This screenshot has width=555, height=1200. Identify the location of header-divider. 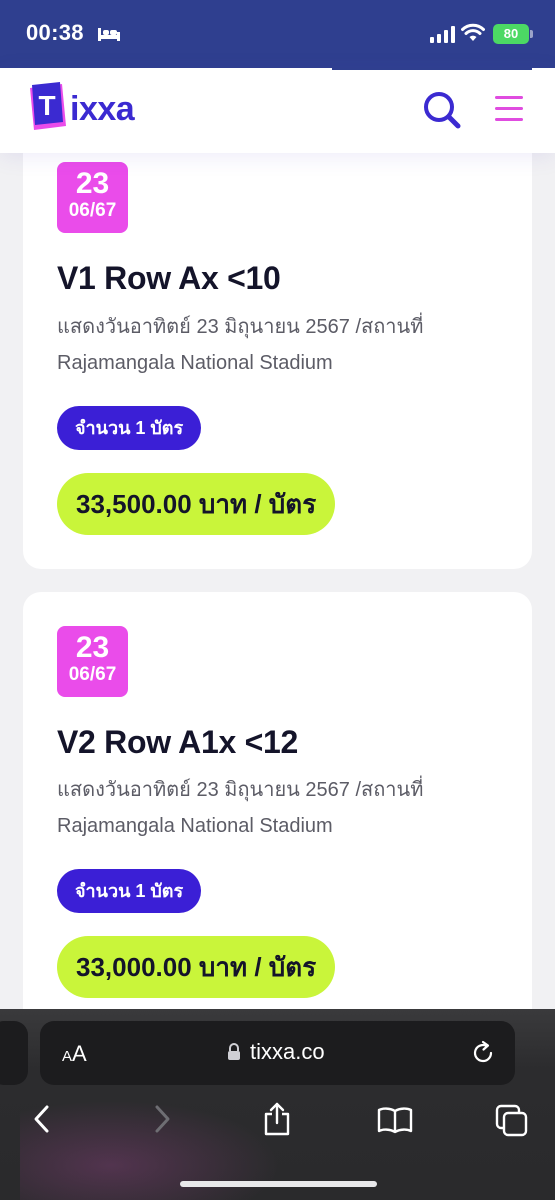
(432, 69).